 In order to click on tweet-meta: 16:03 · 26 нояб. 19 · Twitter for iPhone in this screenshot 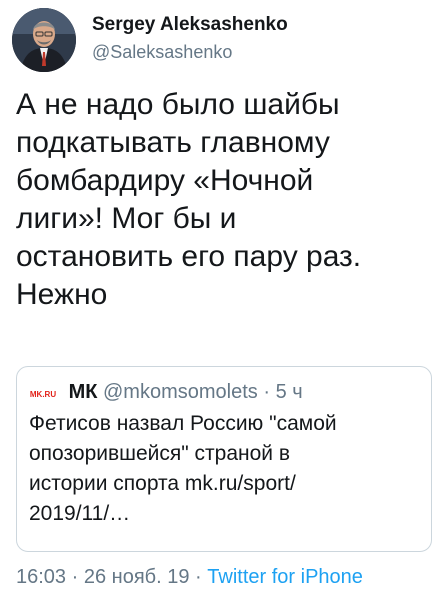, I will do `click(189, 577)`.